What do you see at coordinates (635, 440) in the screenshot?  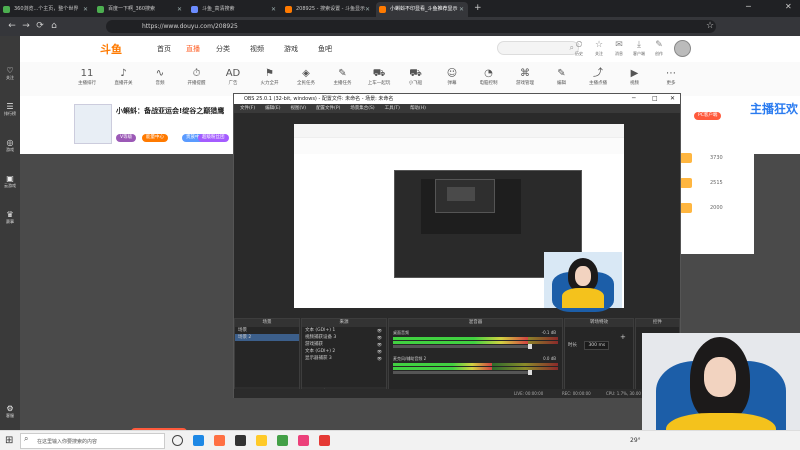 I see `weather-temp: 29°` at bounding box center [635, 440].